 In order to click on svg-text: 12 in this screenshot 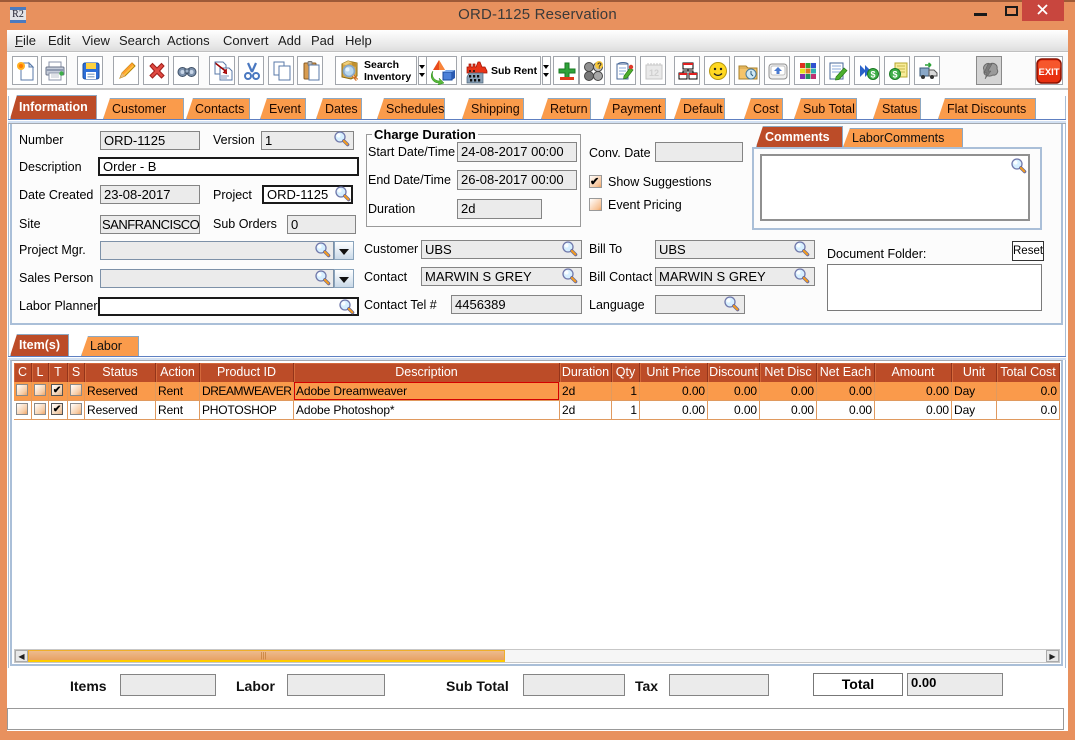, I will do `click(654, 73)`.